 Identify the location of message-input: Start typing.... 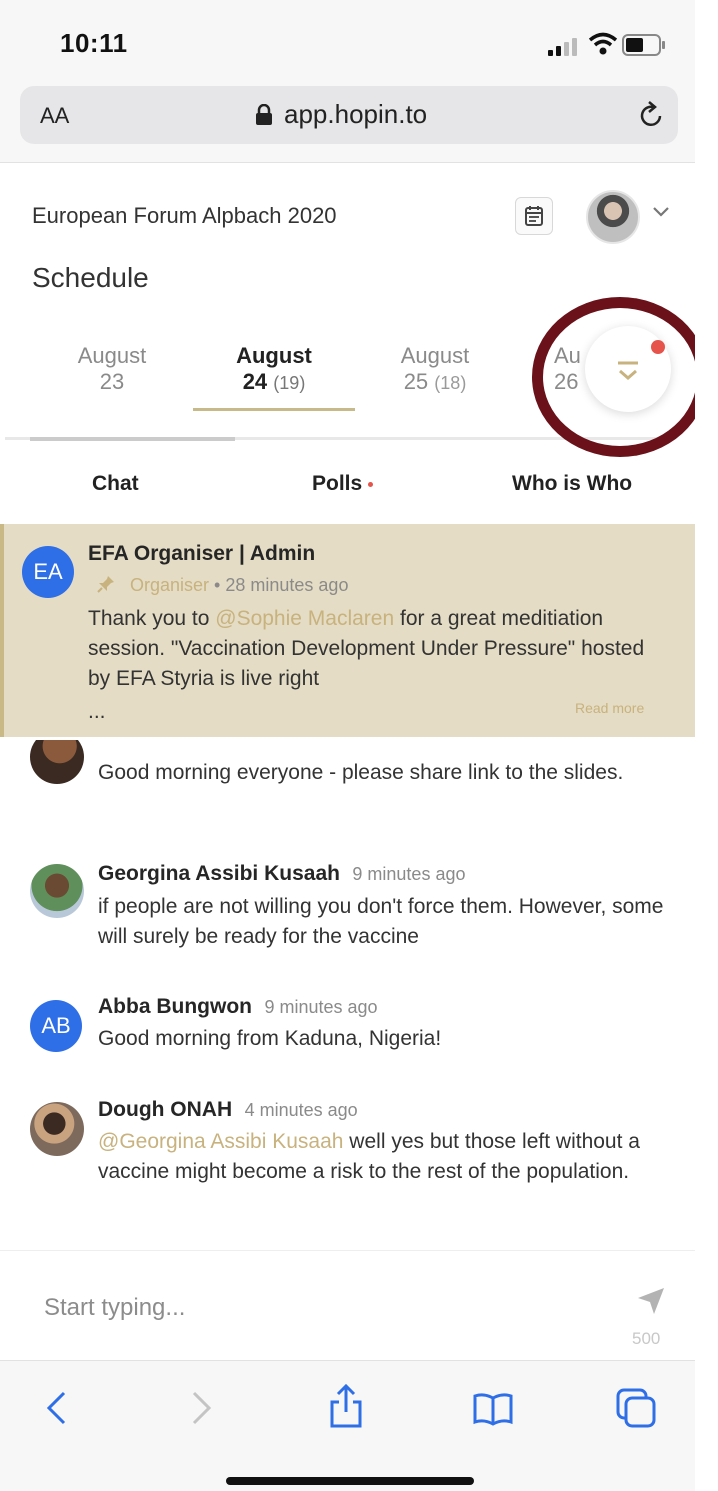
(114, 1308).